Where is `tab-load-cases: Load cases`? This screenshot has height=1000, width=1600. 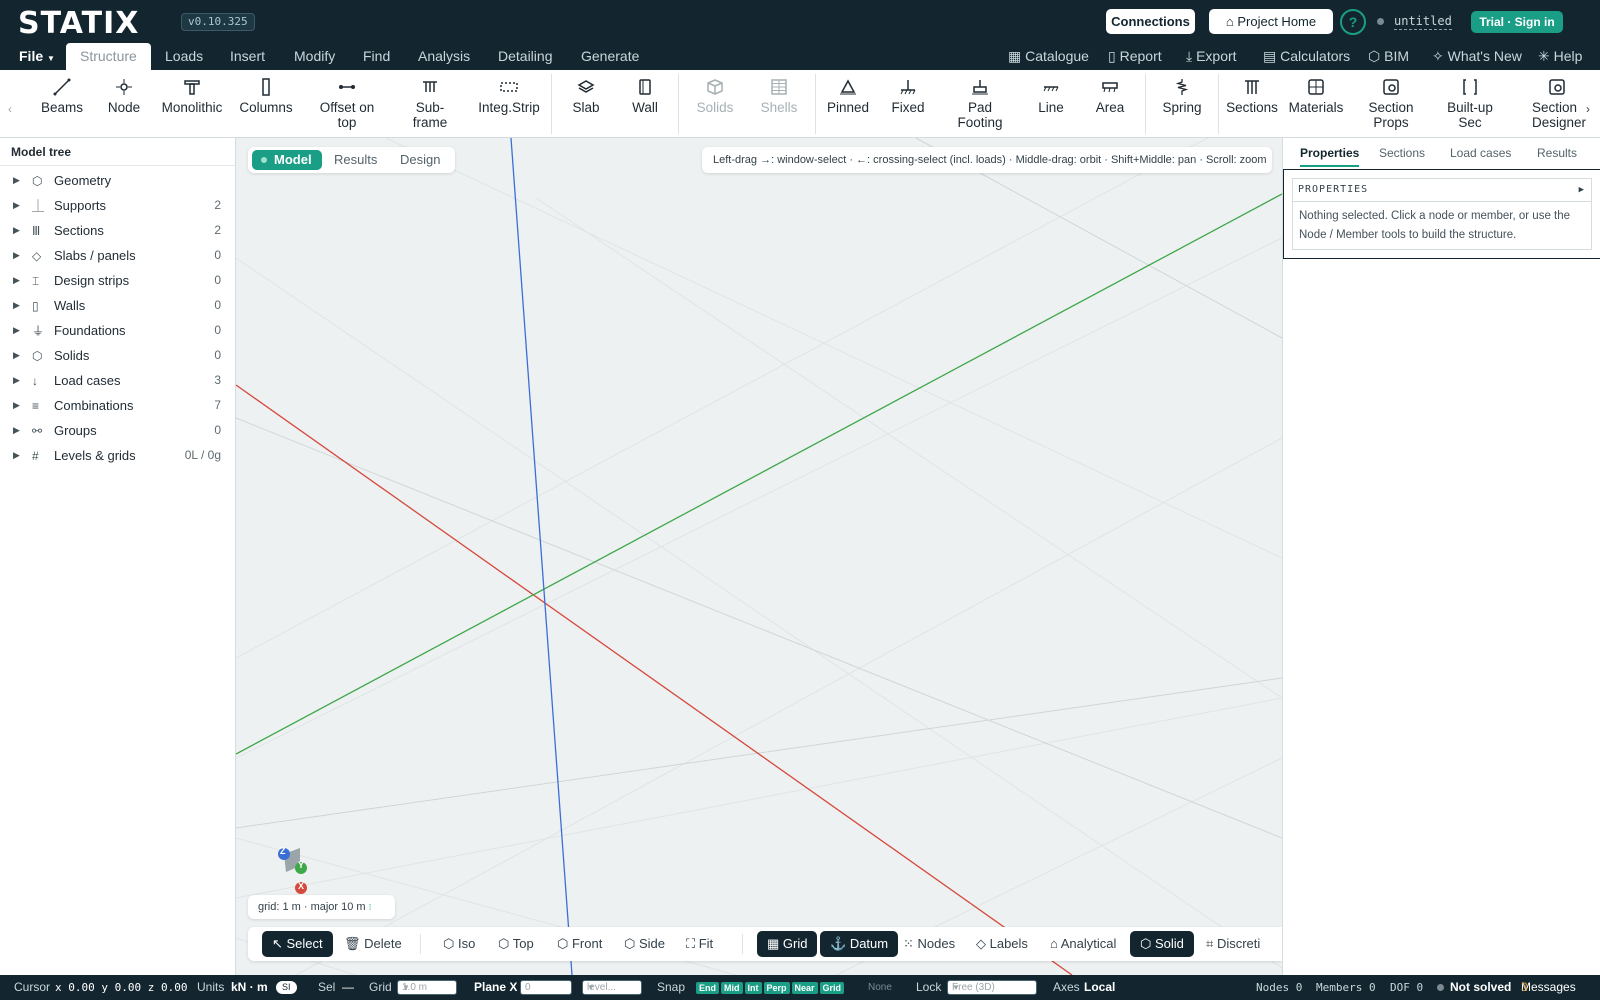
tab-load-cases: Load cases is located at coordinates (1480, 153).